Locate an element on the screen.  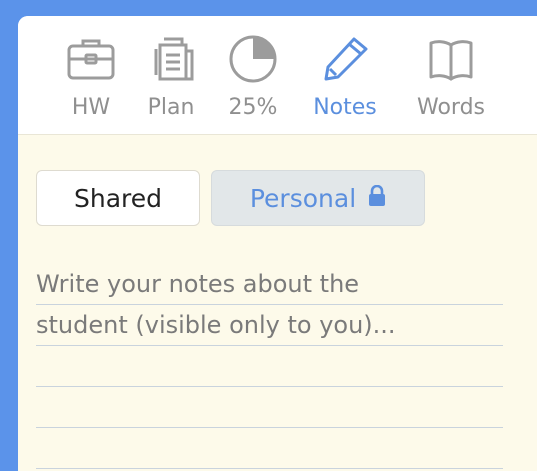
tab-notes: Notes is located at coordinates (346, 75).